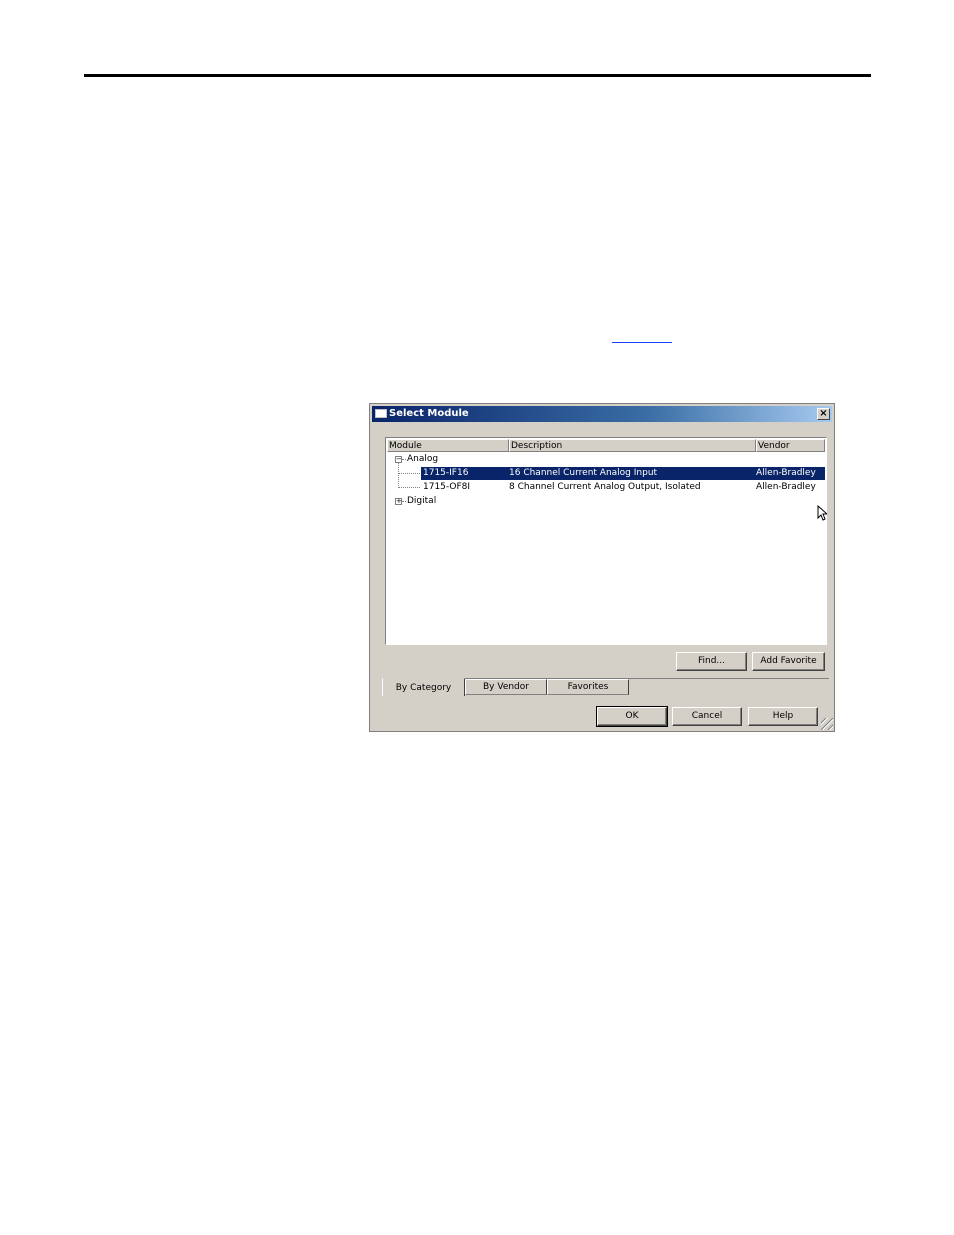  What do you see at coordinates (788, 661) in the screenshot?
I see `add-favorite-button: Add Favorite` at bounding box center [788, 661].